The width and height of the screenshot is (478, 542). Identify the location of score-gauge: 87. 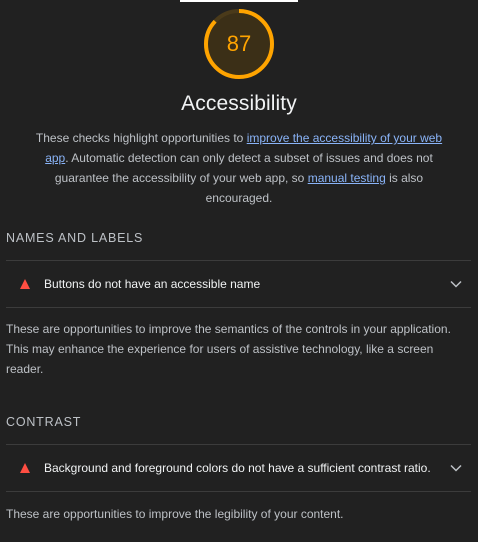
(239, 44).